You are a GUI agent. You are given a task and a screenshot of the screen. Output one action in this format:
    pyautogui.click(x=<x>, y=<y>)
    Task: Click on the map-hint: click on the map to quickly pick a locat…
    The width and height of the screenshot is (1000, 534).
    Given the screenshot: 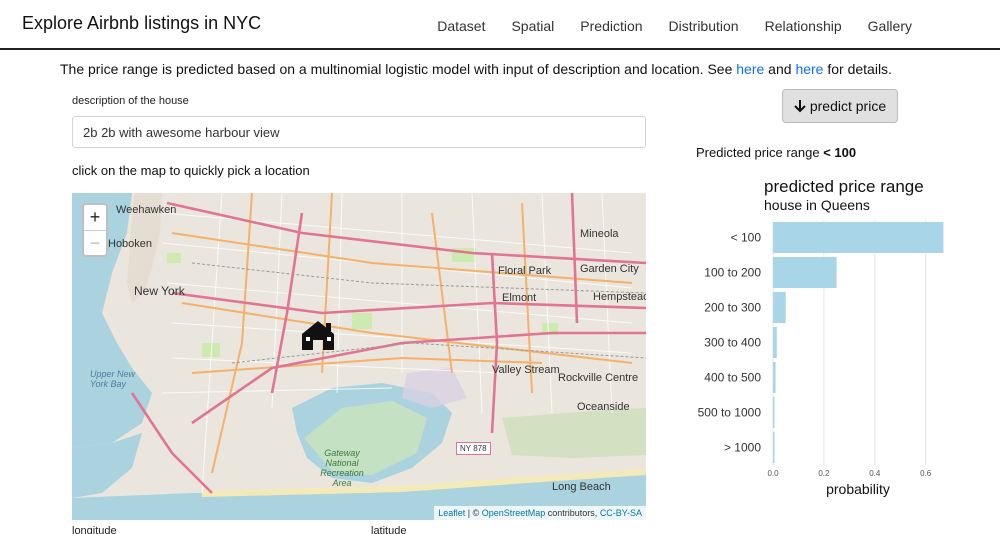 What is the action you would take?
    pyautogui.click(x=191, y=170)
    